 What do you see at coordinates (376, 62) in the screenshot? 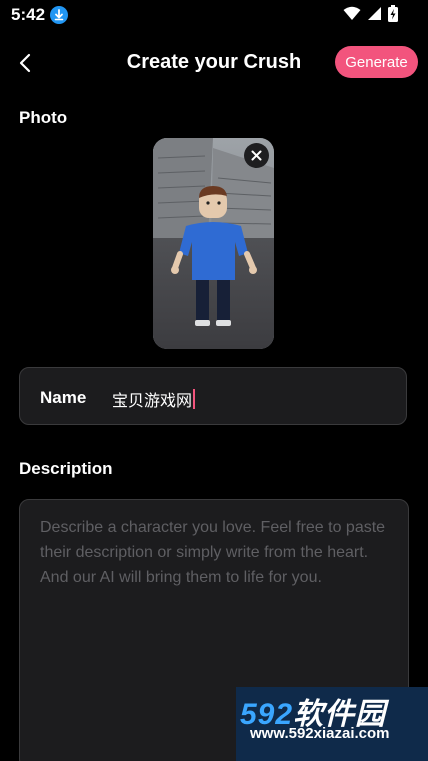
I see `generate-button: Generate` at bounding box center [376, 62].